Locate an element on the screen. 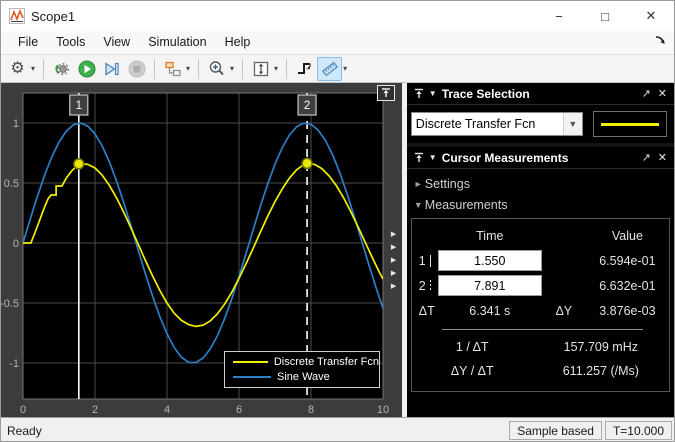  svg-text: -1 is located at coordinates (14, 364).